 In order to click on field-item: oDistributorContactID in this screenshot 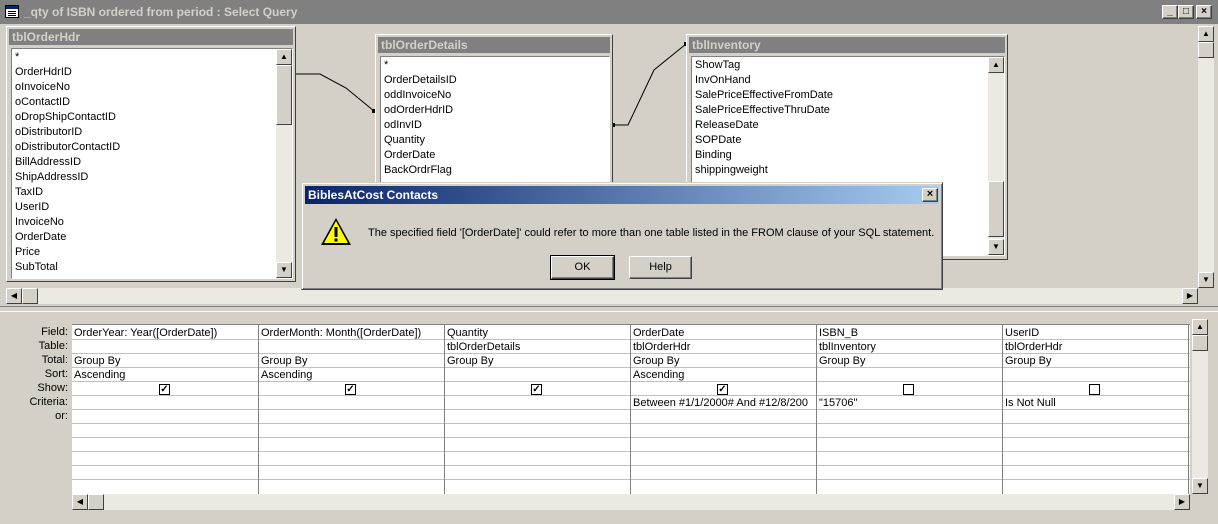, I will do `click(67, 147)`.